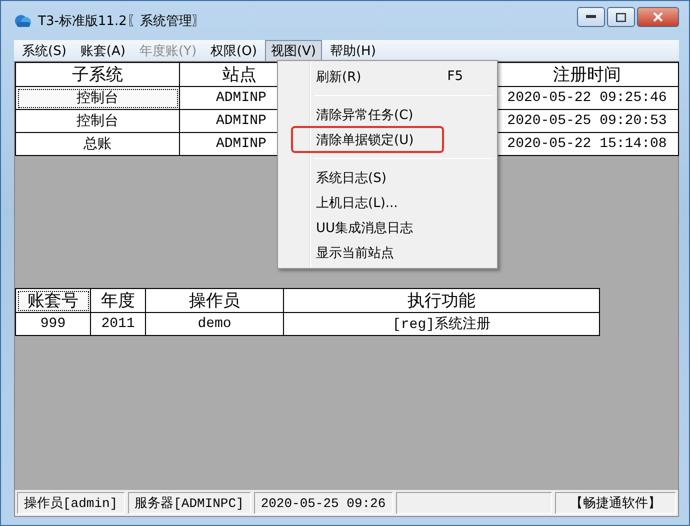 This screenshot has width=690, height=526. I want to click on menu-option: UU集成消息日志, so click(387, 227).